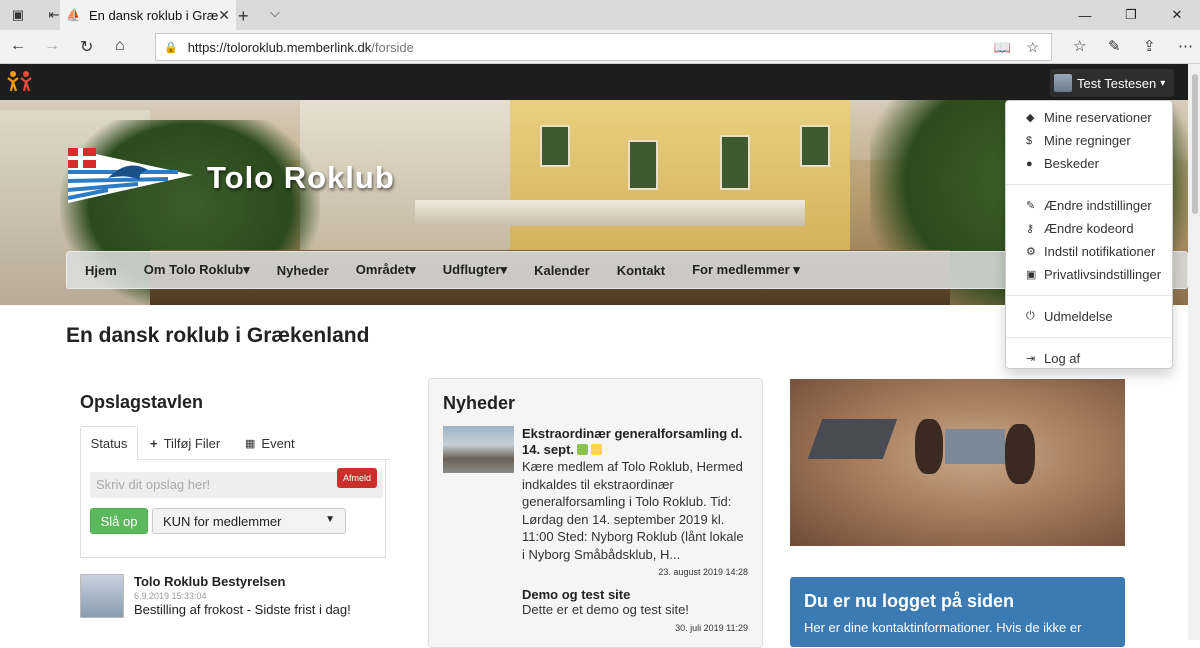  Describe the element at coordinates (275, 13) in the screenshot. I see `tab-preview-chevron-icon: ⌵` at that location.